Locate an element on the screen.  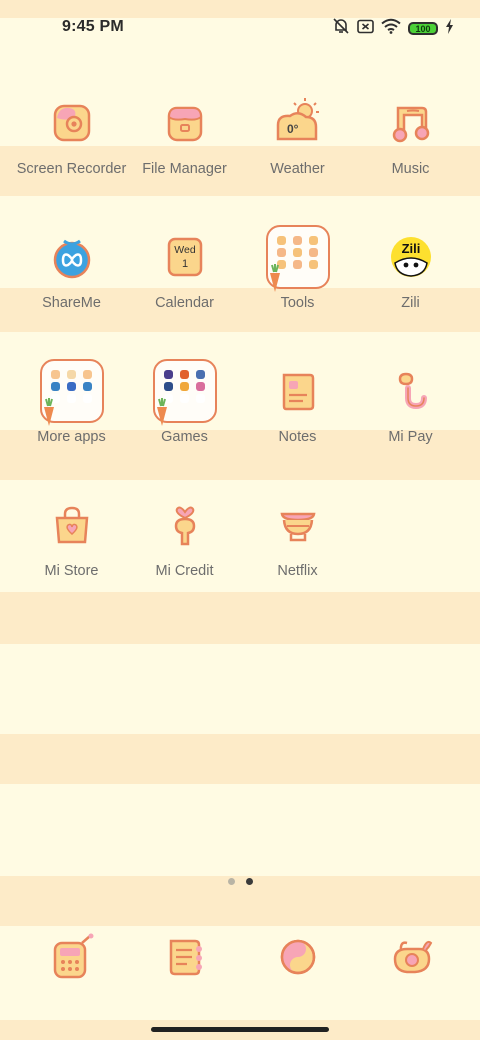
app-label: Calendar is located at coordinates (184, 303).